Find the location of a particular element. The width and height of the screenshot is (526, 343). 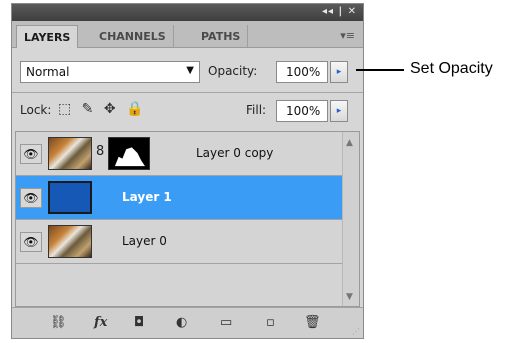

resize-grip-icon: ⋰ is located at coordinates (356, 331).